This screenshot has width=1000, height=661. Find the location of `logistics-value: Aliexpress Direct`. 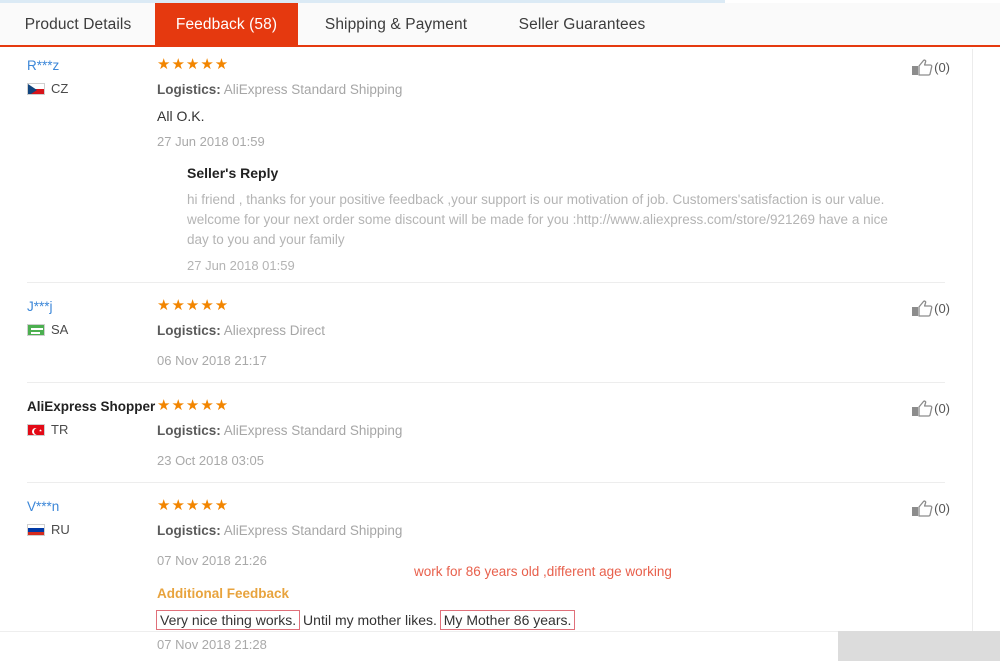

logistics-value: Aliexpress Direct is located at coordinates (274, 330).